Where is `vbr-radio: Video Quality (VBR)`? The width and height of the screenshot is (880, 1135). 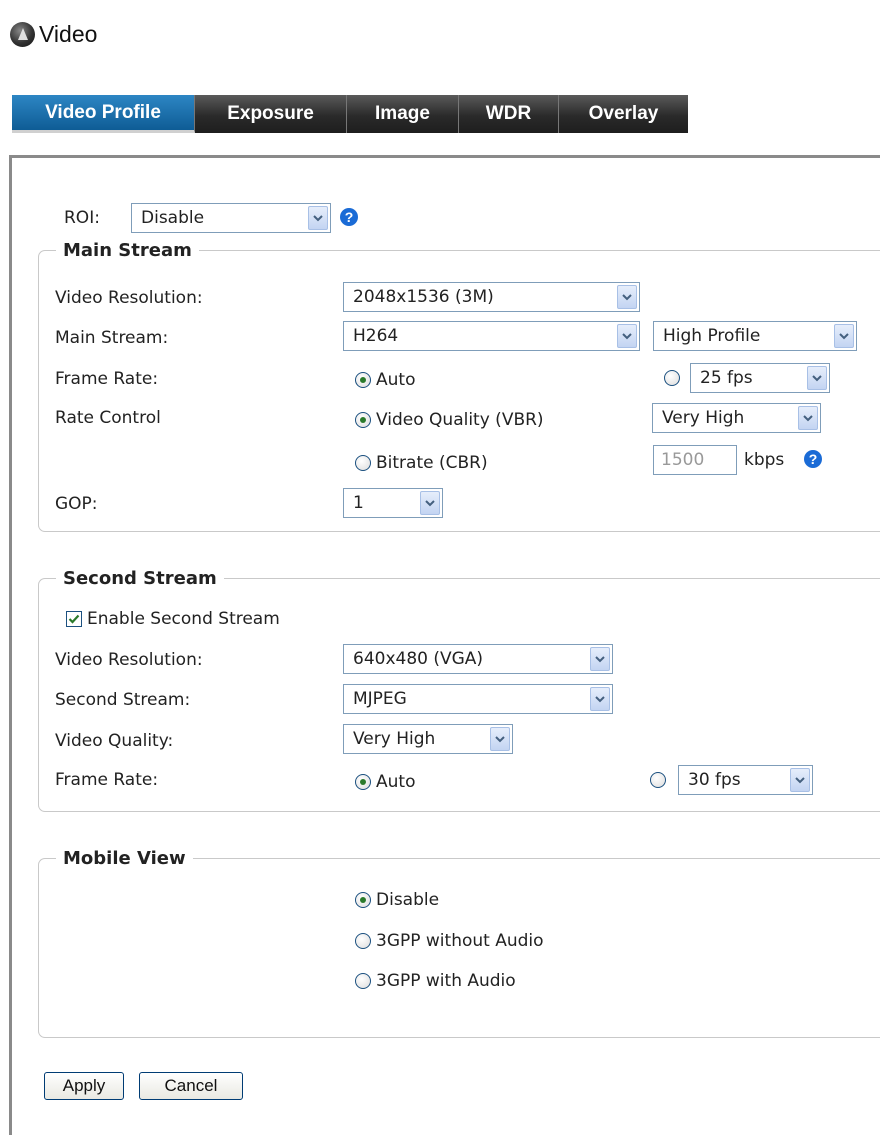 vbr-radio: Video Quality (VBR) is located at coordinates (449, 420).